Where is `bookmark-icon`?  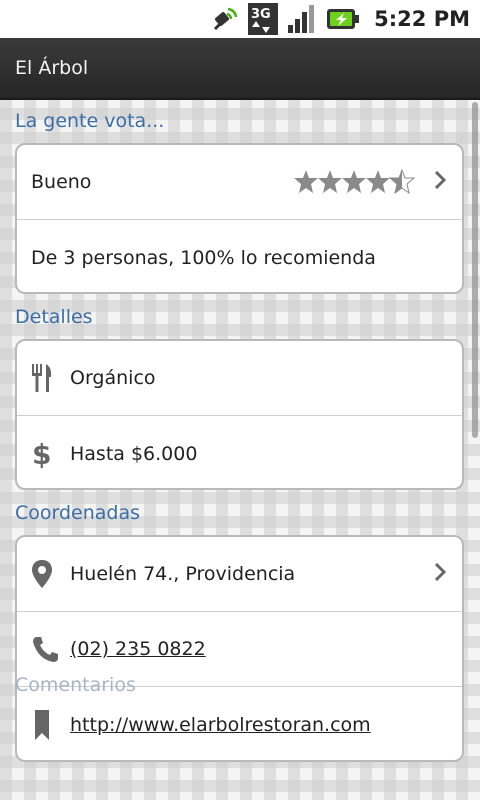 bookmark-icon is located at coordinates (42, 723).